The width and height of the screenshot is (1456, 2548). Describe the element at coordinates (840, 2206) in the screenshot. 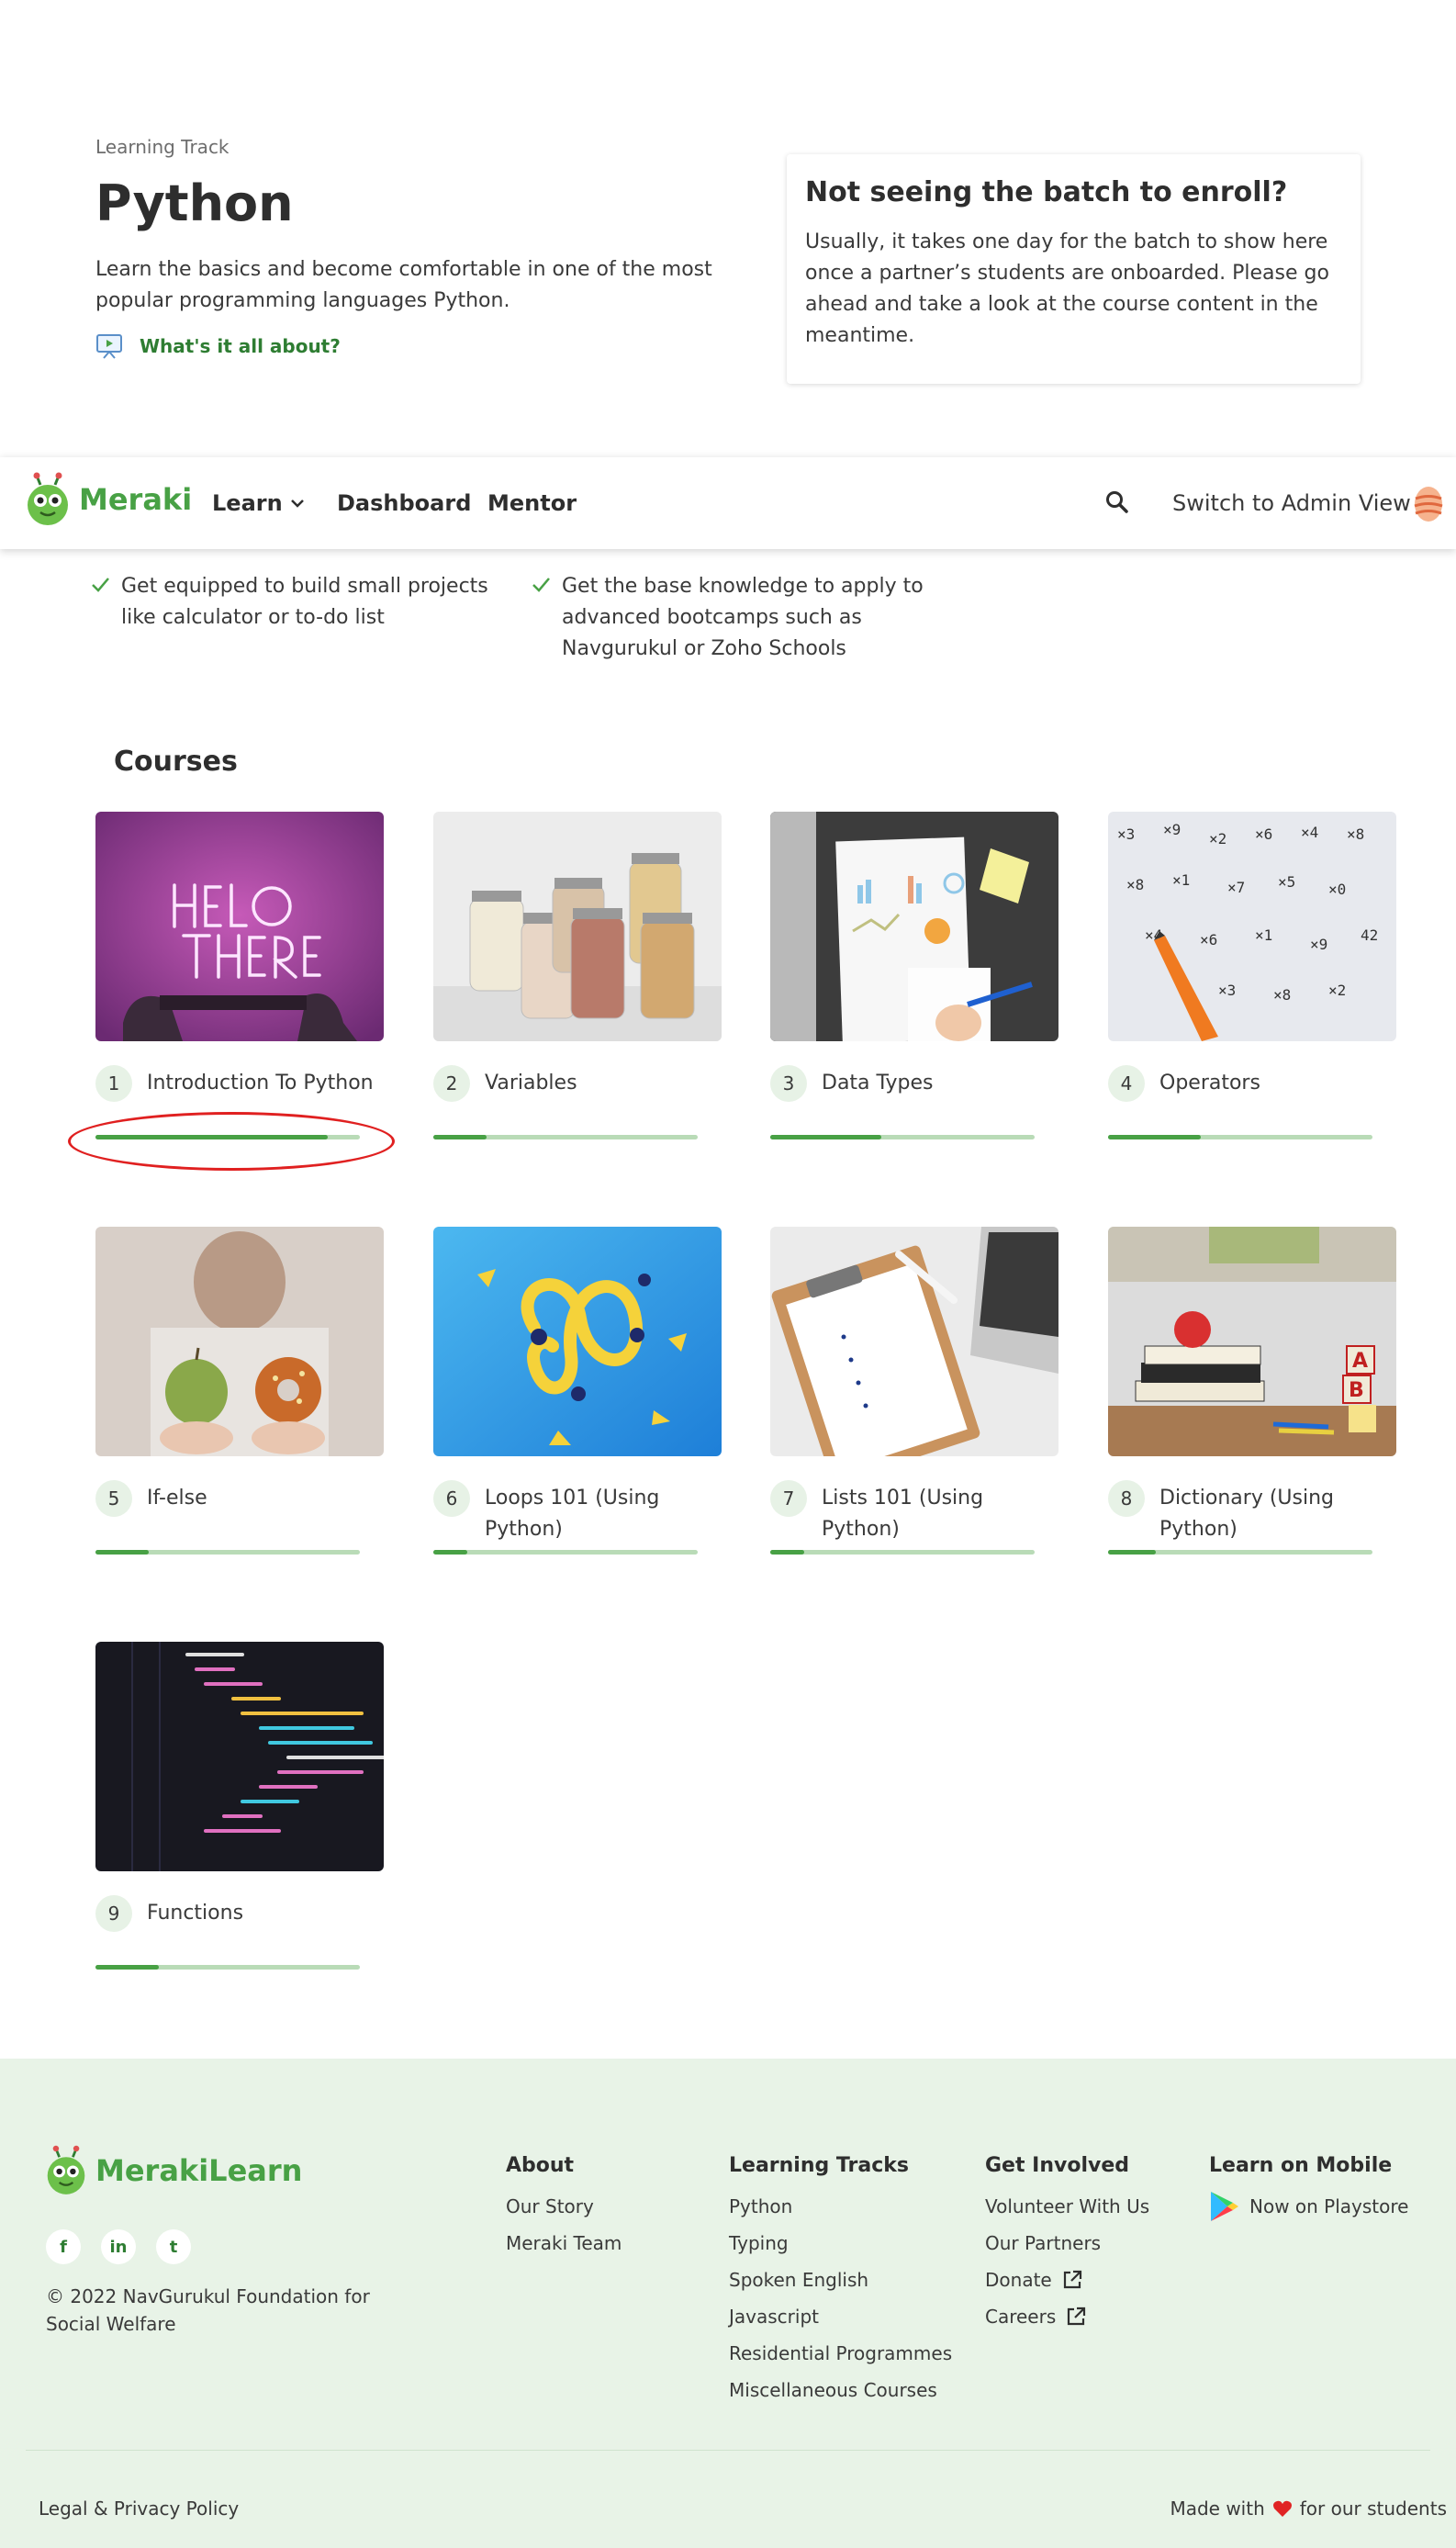

I see `footer-link-python: Python` at that location.